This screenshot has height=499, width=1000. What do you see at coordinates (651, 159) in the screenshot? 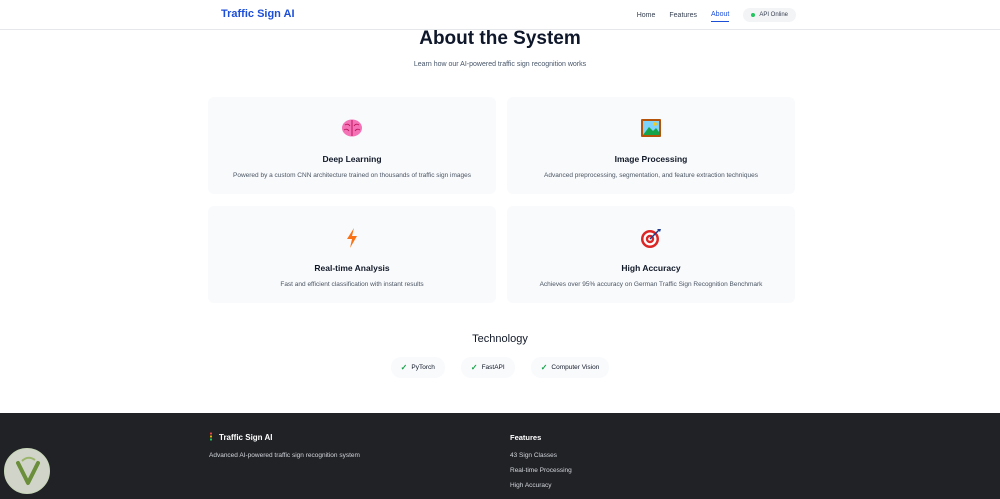
I see `card-title: Image Processing` at bounding box center [651, 159].